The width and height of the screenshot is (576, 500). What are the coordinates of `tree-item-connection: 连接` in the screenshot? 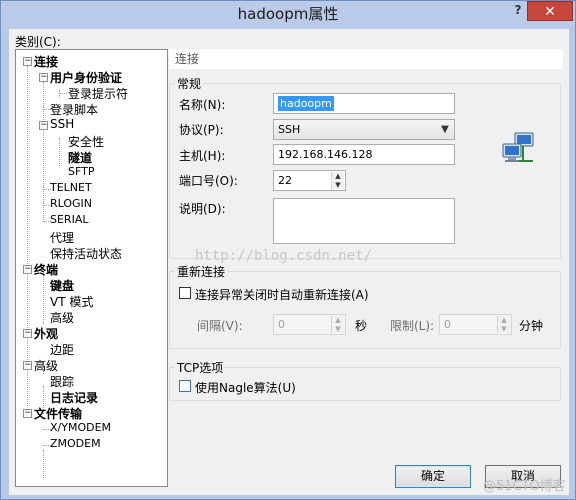 It's located at (46, 61).